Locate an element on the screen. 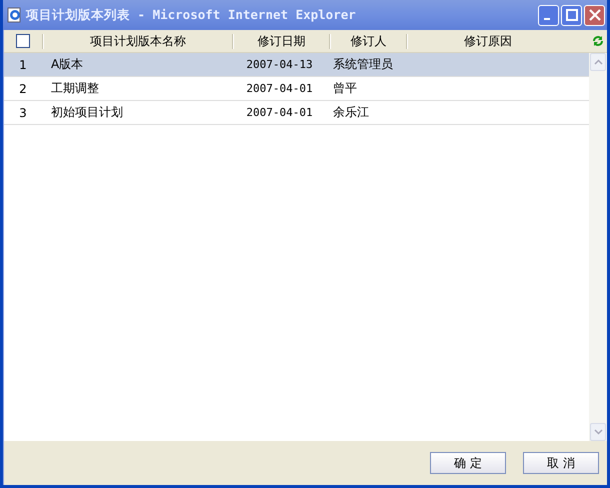 The height and width of the screenshot is (488, 610). close-icon is located at coordinates (594, 15).